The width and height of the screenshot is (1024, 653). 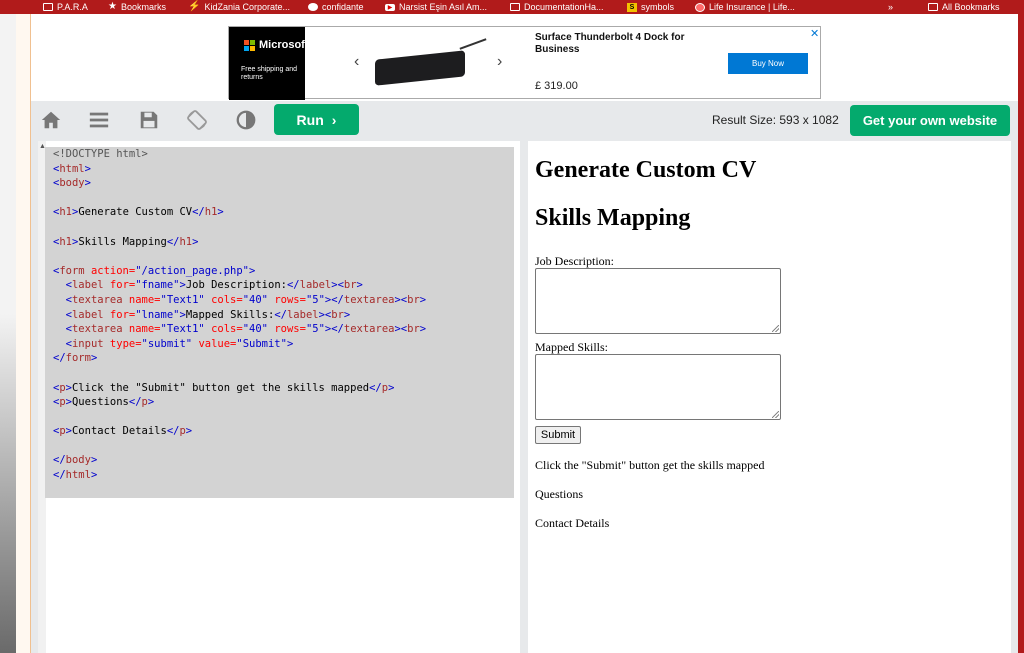 What do you see at coordinates (336, 7) in the screenshot?
I see `bookmark-confidante: confidante` at bounding box center [336, 7].